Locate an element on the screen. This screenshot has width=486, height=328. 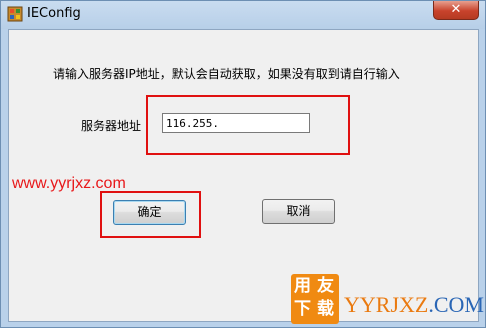
watermark-logo-char: 下 is located at coordinates (302, 309).